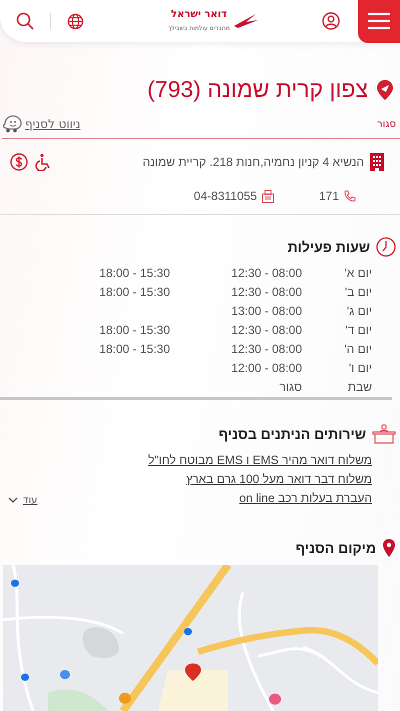 This screenshot has height=711, width=400. Describe the element at coordinates (225, 196) in the screenshot. I see `fax-number: 04-8311055` at that location.